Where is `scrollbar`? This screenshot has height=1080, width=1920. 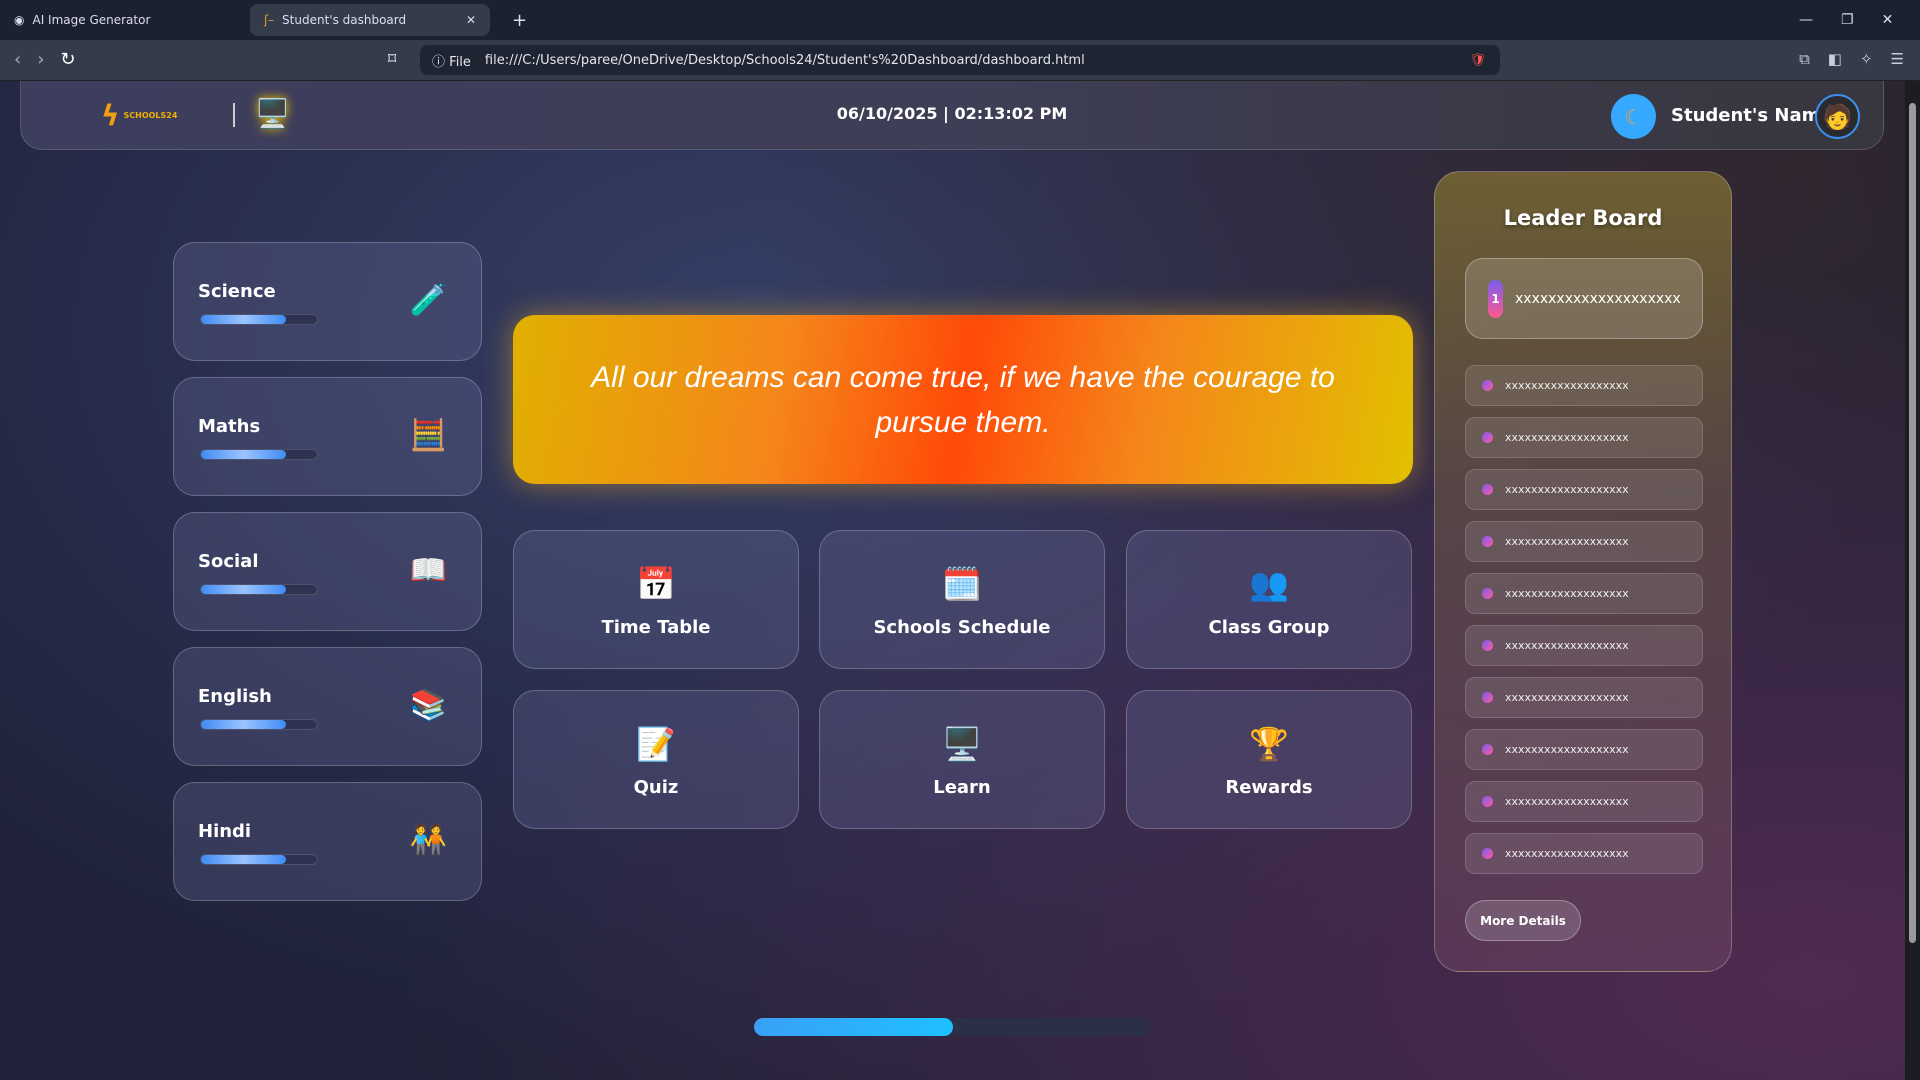
scrollbar is located at coordinates (1912, 580).